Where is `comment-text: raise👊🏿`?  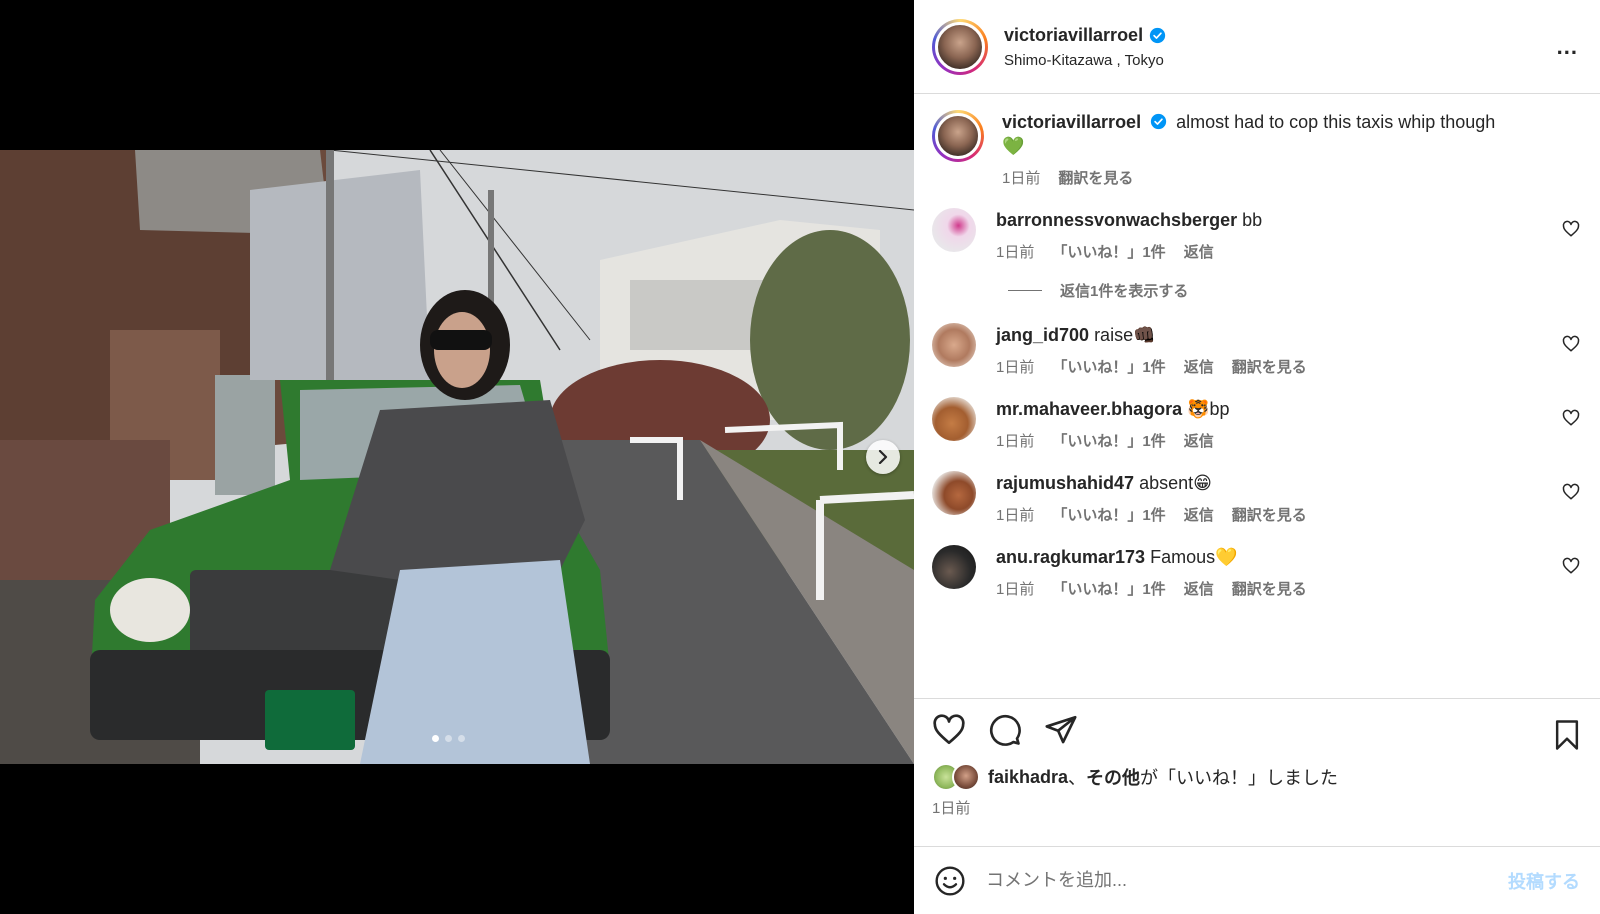 comment-text: raise👊🏿 is located at coordinates (1125, 335).